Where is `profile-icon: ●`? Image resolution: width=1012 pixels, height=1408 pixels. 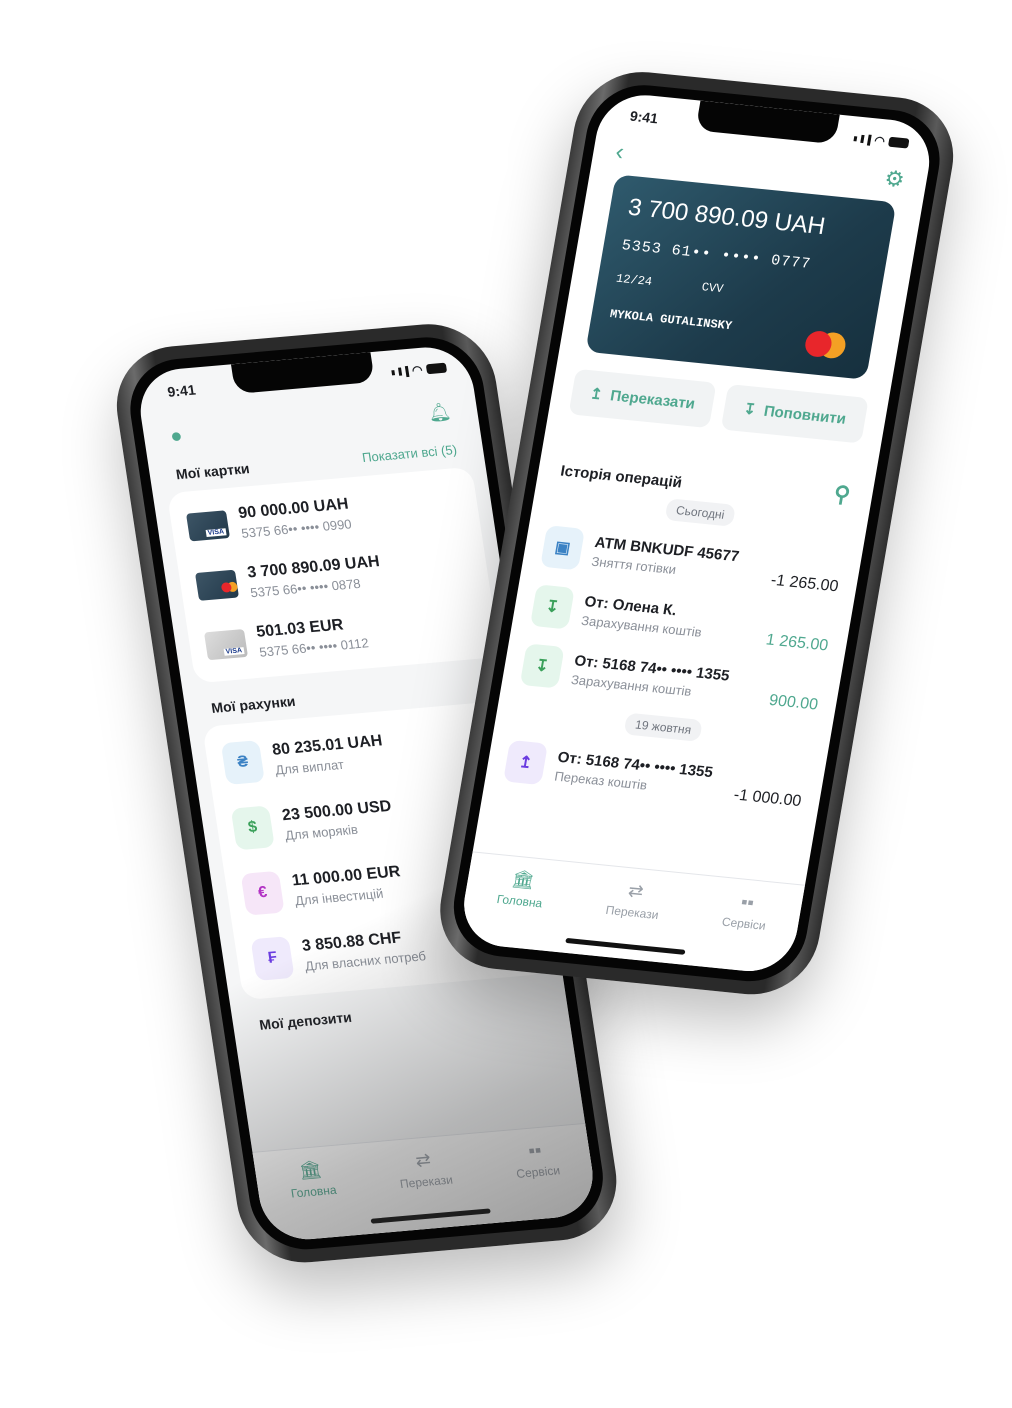 profile-icon: ● is located at coordinates (176, 437).